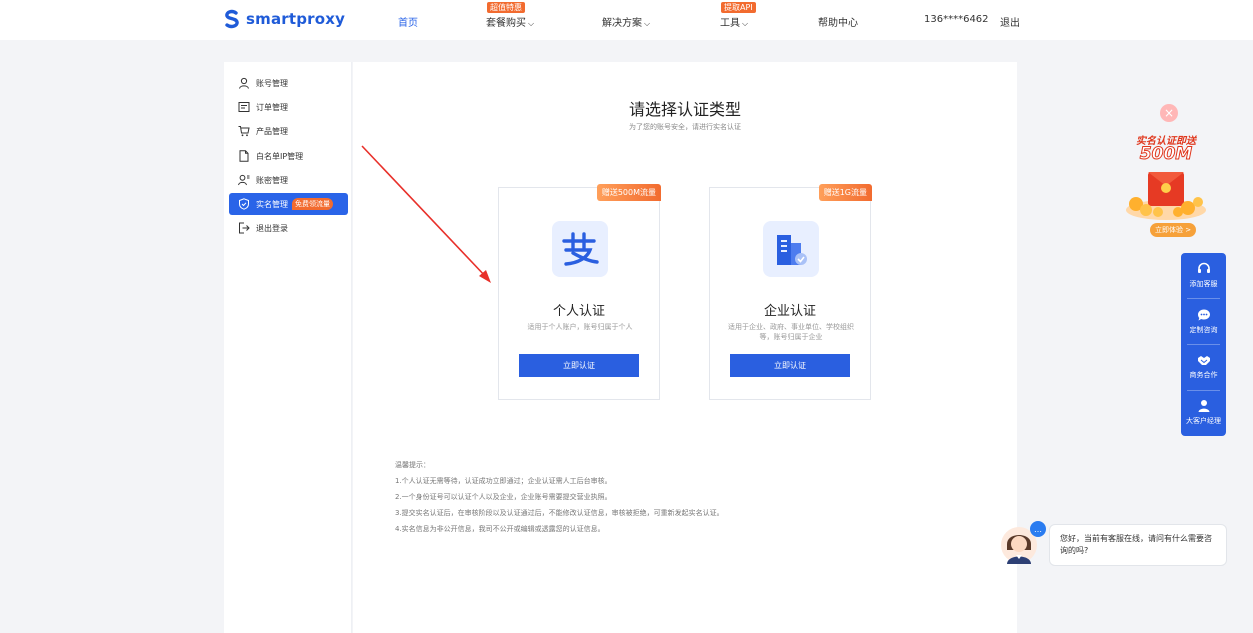 Image resolution: width=1253 pixels, height=633 pixels. Describe the element at coordinates (1203, 366) in the screenshot. I see `business-cooperation-button: 商务合作` at that location.